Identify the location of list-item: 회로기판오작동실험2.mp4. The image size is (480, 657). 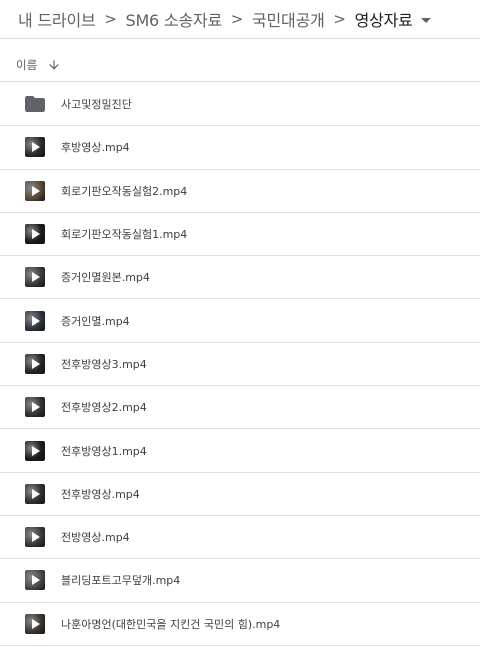
(240, 191).